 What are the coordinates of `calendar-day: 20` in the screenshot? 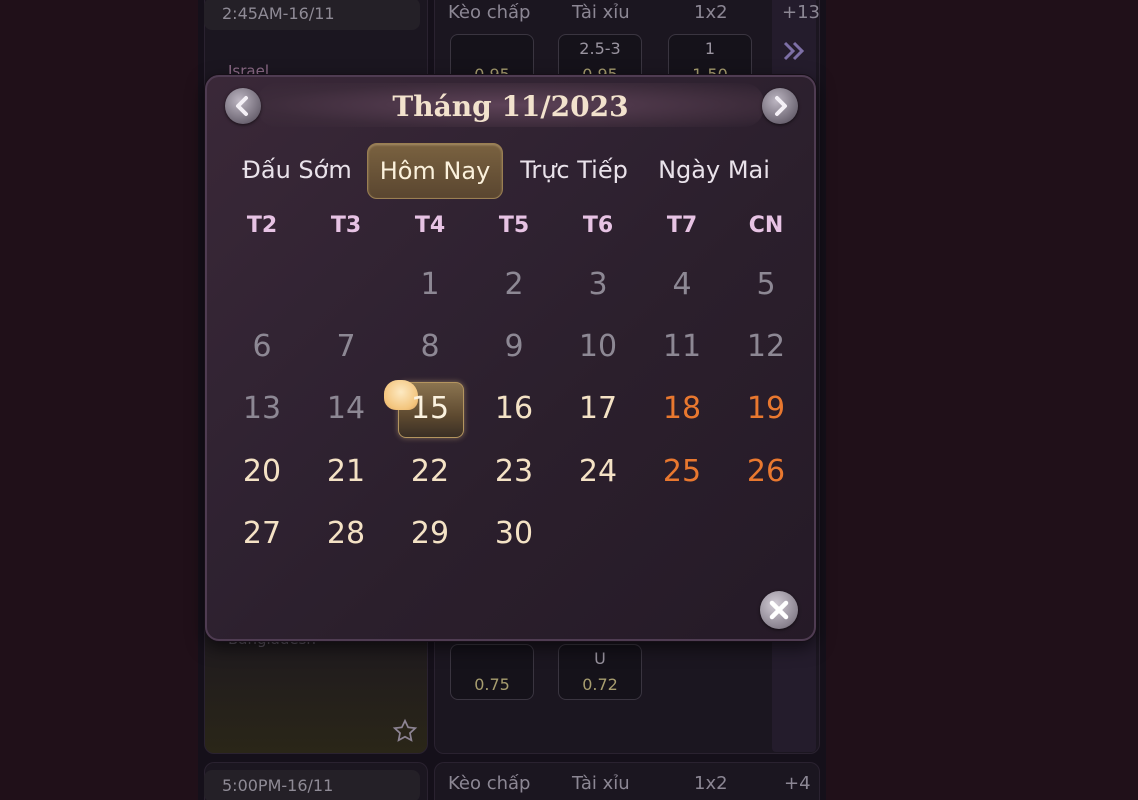 It's located at (262, 472).